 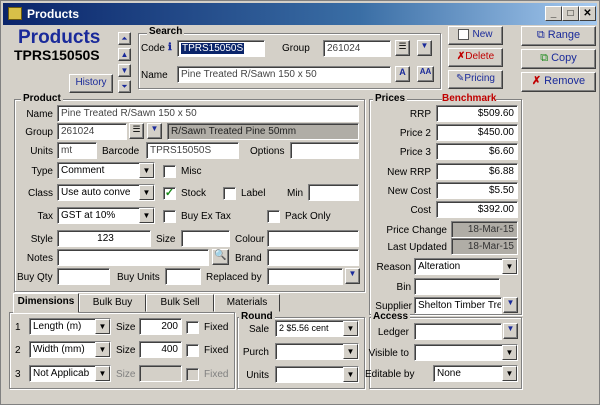 I want to click on minimize-button: _, so click(x=553, y=13).